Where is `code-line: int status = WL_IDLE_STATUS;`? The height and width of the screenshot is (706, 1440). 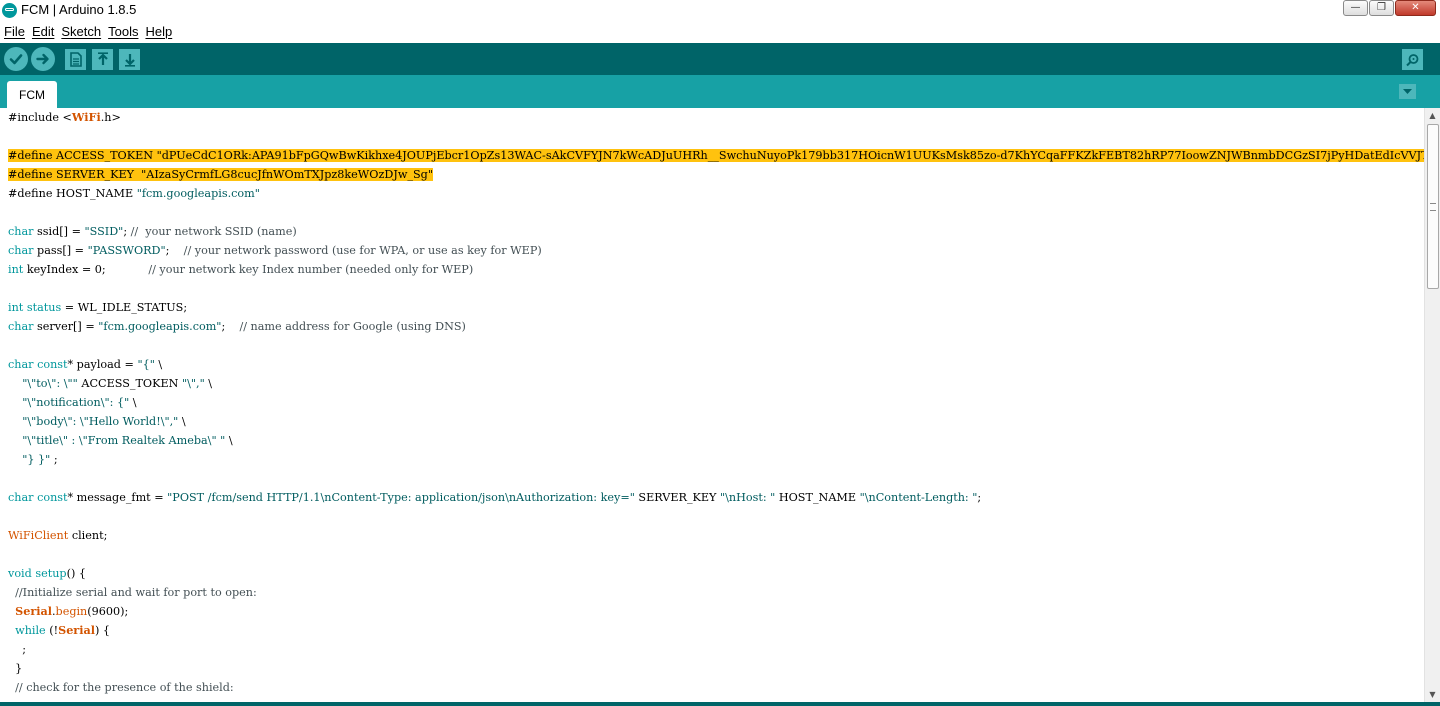 code-line: int status = WL_IDLE_STATUS; is located at coordinates (724, 307).